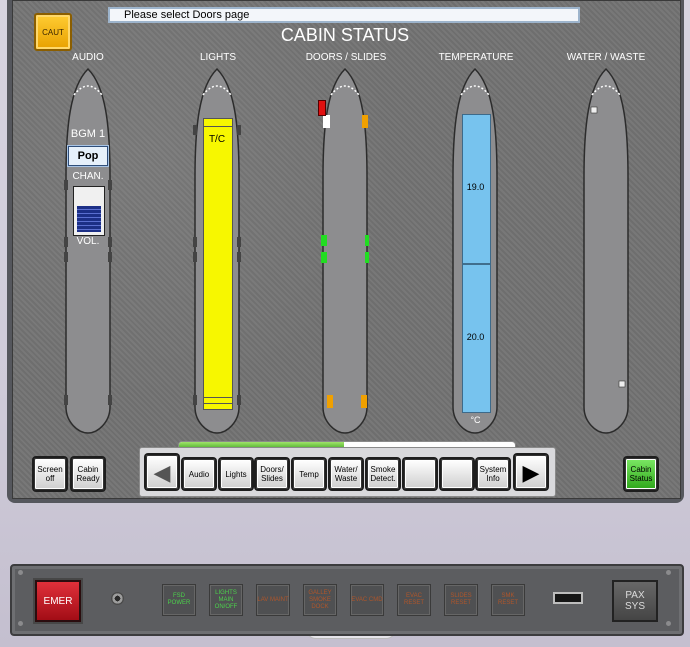  I want to click on tab-doors-slides: Doors/ Slides, so click(272, 474).